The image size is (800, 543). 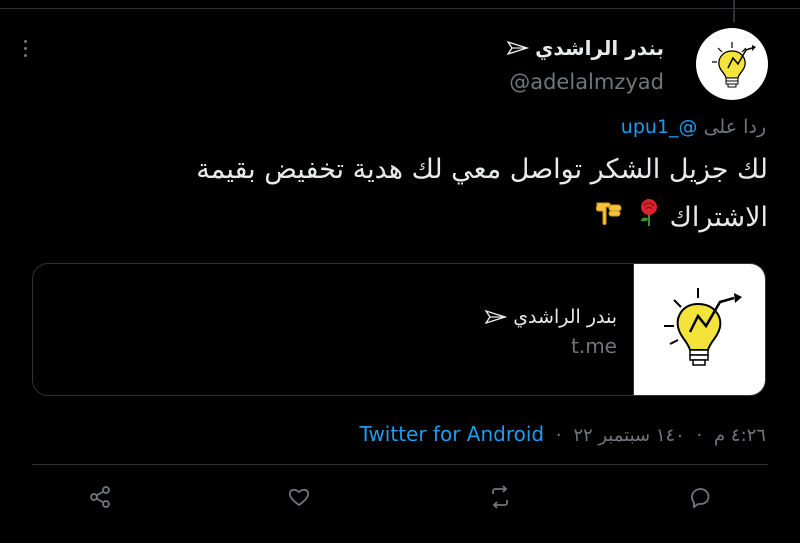 I want to click on author-name: بندر الراشدي, so click(x=599, y=48).